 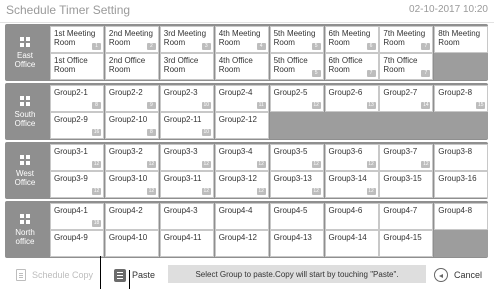 I want to click on group-cell: Group3-16, so click(x=461, y=184).